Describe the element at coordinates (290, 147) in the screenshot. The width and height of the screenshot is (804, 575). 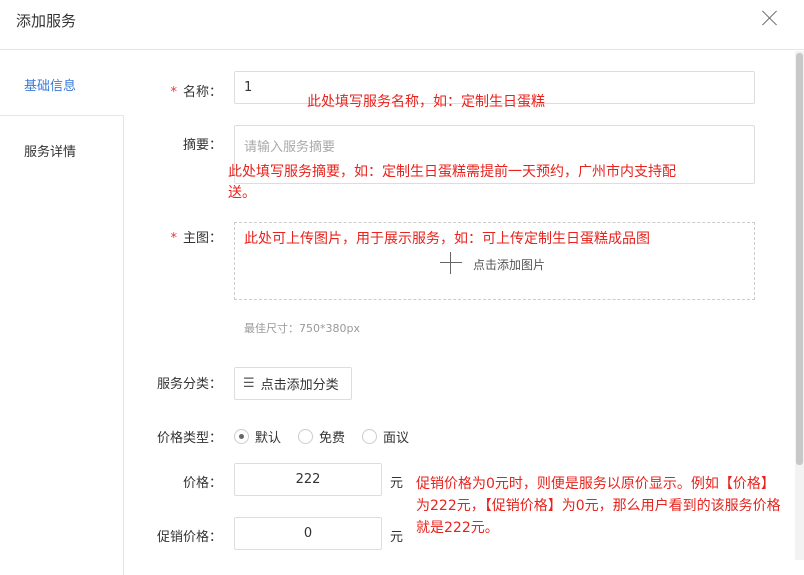
I see `summary-placeholder: 请输入服务摘要` at that location.